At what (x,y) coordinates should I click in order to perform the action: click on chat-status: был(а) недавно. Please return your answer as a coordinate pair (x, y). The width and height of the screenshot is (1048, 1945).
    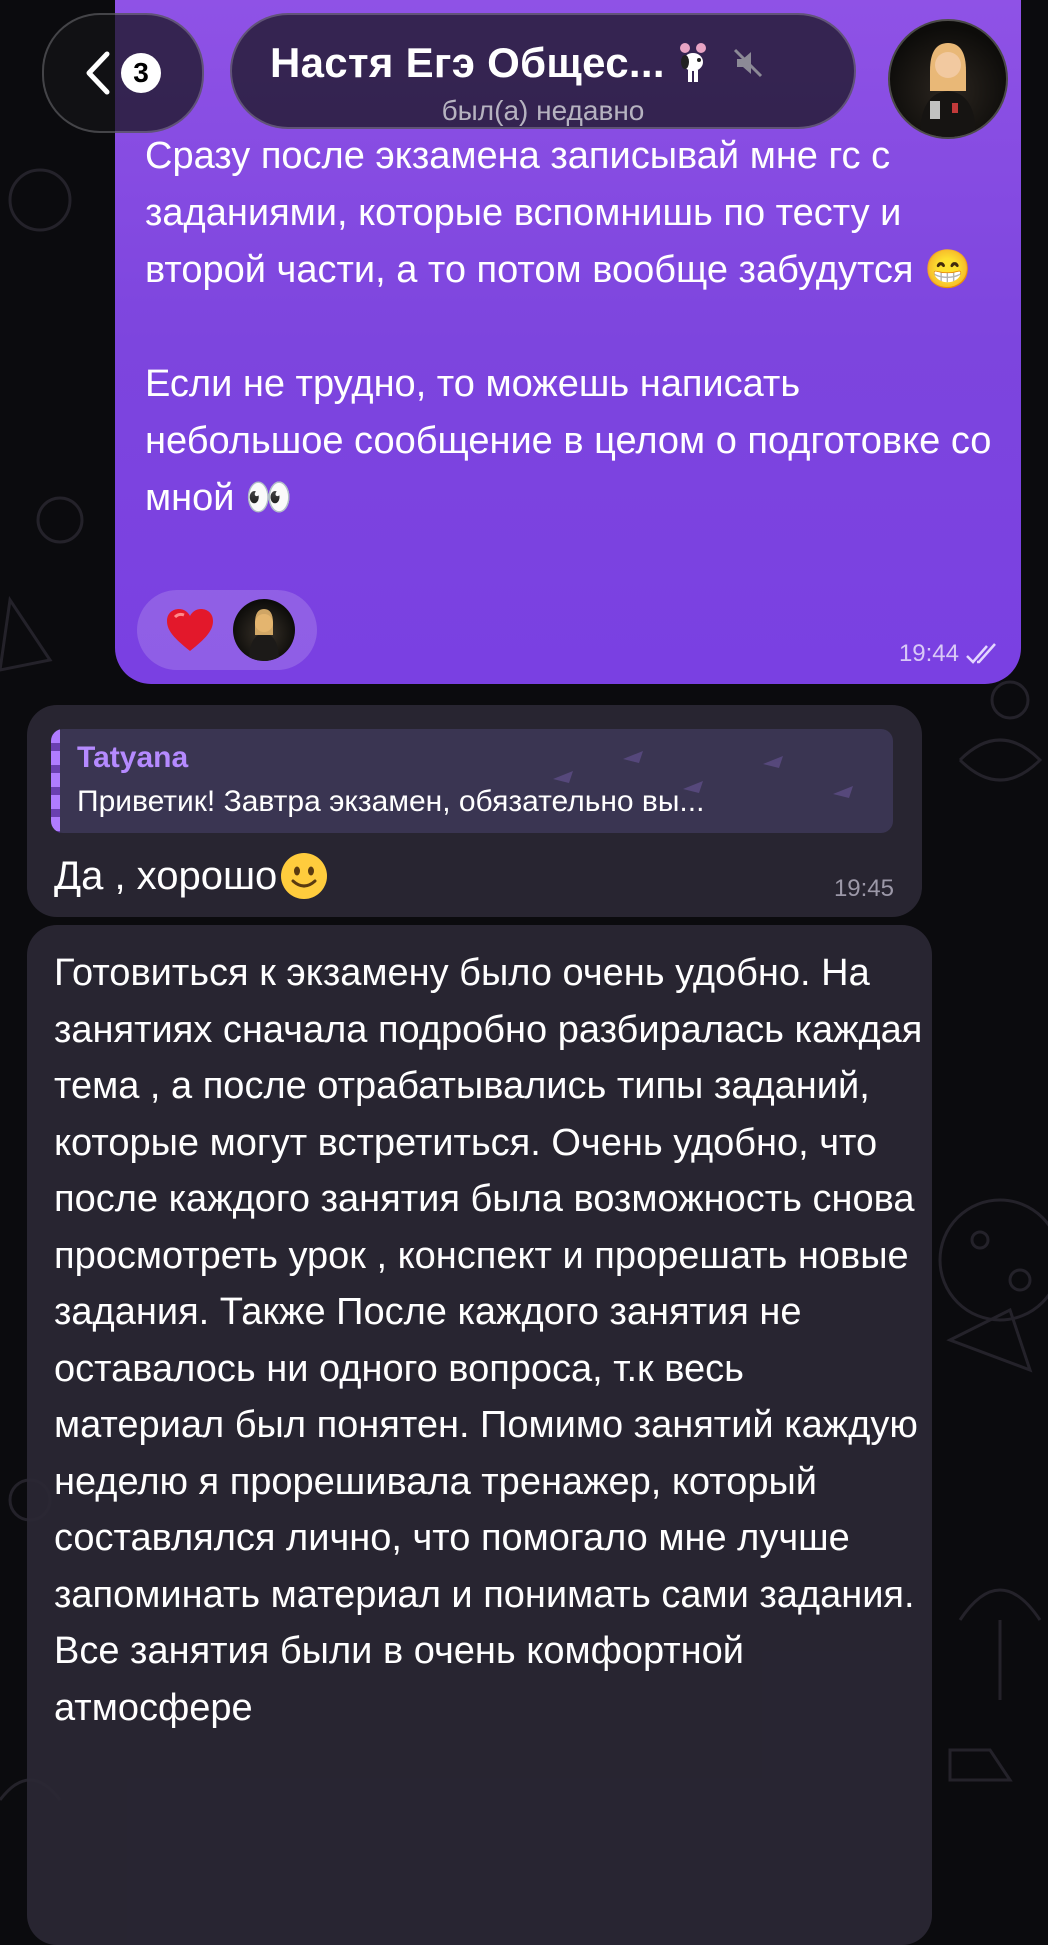
    Looking at the image, I should click on (543, 110).